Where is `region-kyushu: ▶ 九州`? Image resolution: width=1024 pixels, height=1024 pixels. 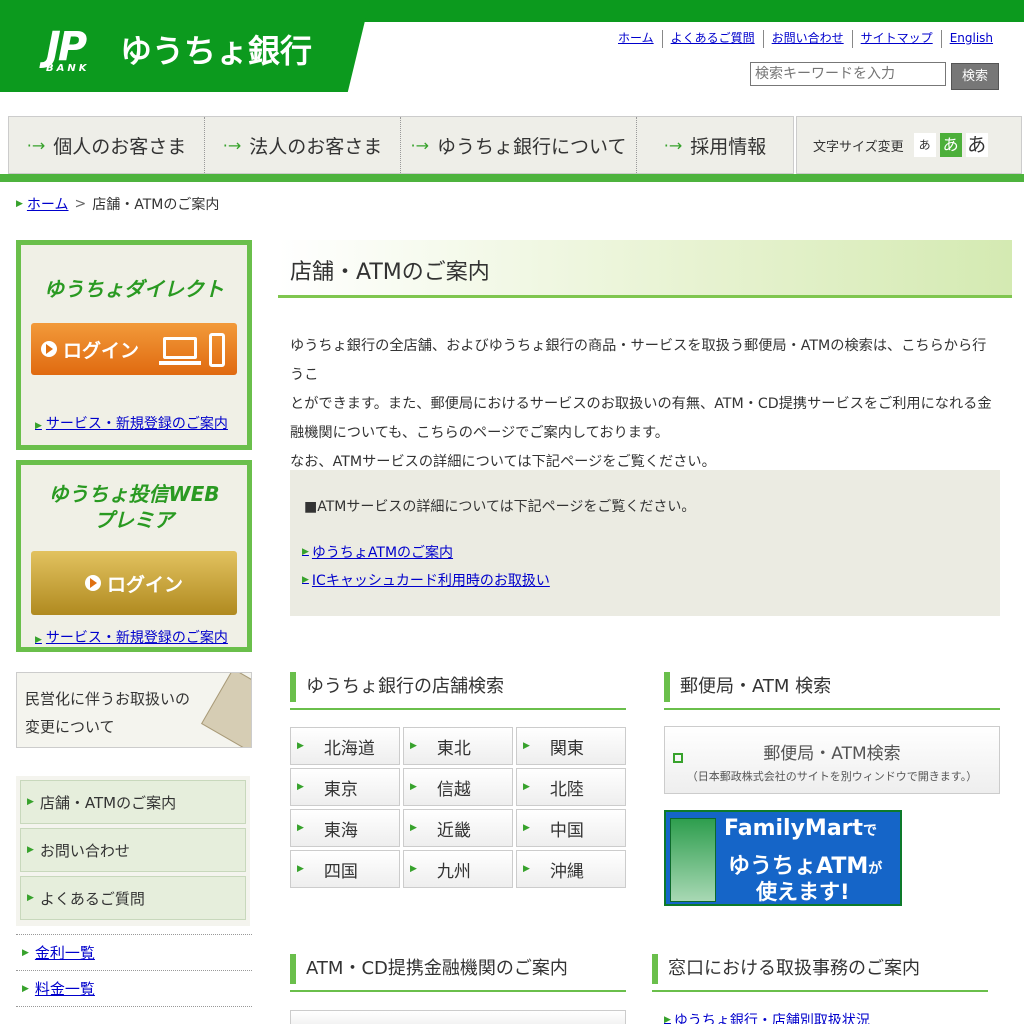 region-kyushu: ▶ 九州 is located at coordinates (458, 869).